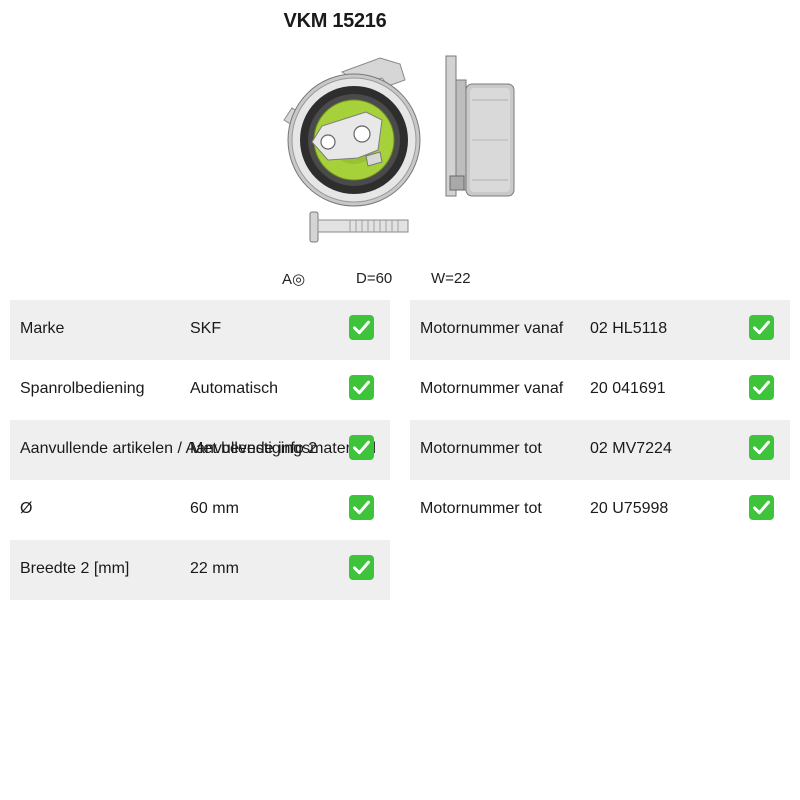 The height and width of the screenshot is (800, 800). What do you see at coordinates (234, 388) in the screenshot?
I see `attribute-value: Automatisch` at bounding box center [234, 388].